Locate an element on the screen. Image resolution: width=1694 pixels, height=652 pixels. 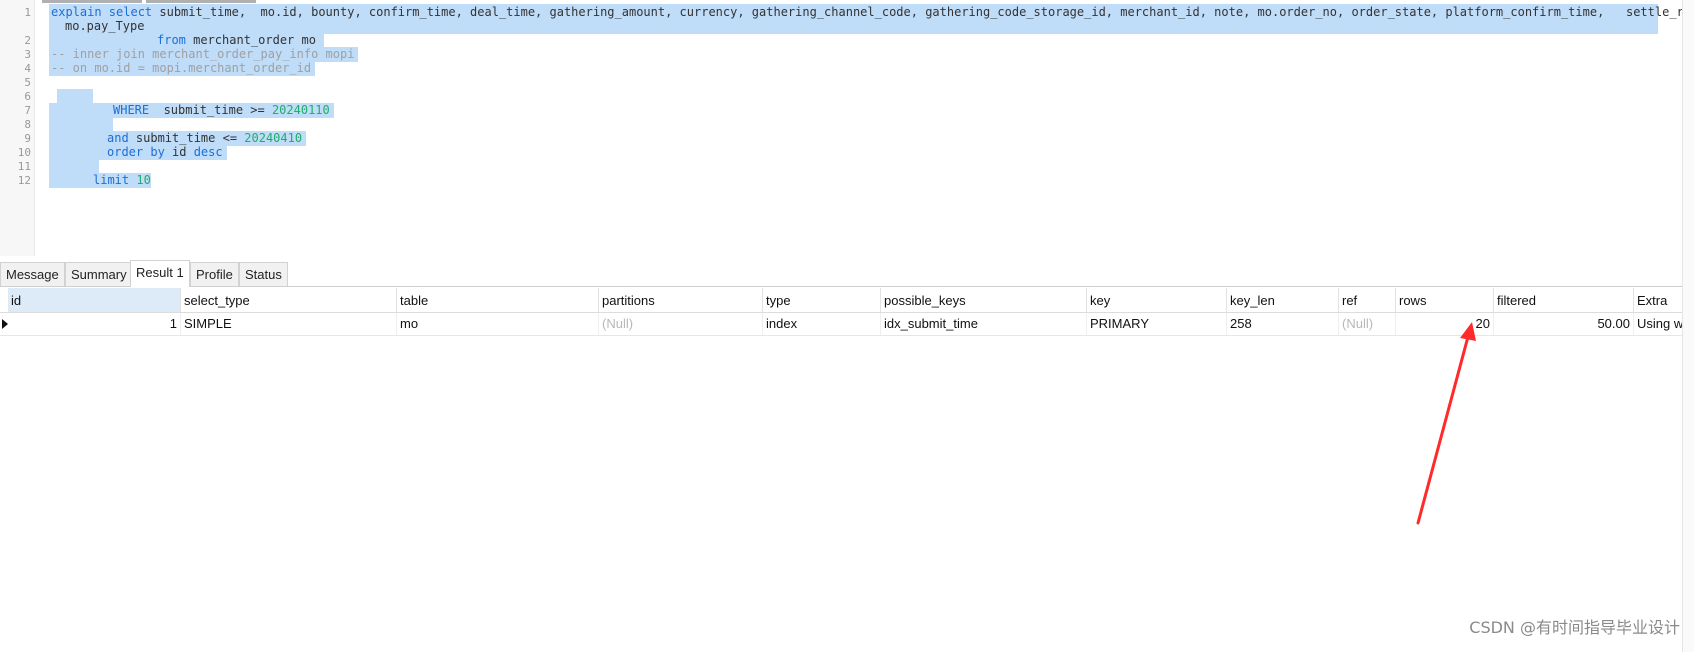
code-line-9: and submit_time <= 20240410 is located at coordinates (178, 138).